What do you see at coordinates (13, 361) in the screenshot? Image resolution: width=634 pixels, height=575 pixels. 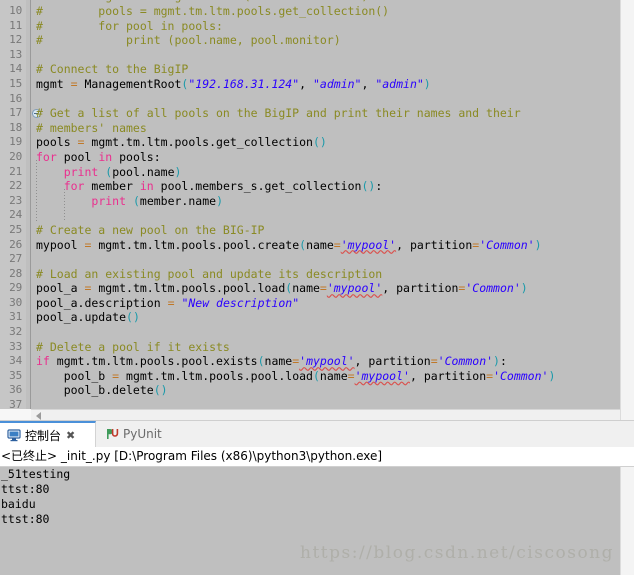 I see `line-number: 34` at bounding box center [13, 361].